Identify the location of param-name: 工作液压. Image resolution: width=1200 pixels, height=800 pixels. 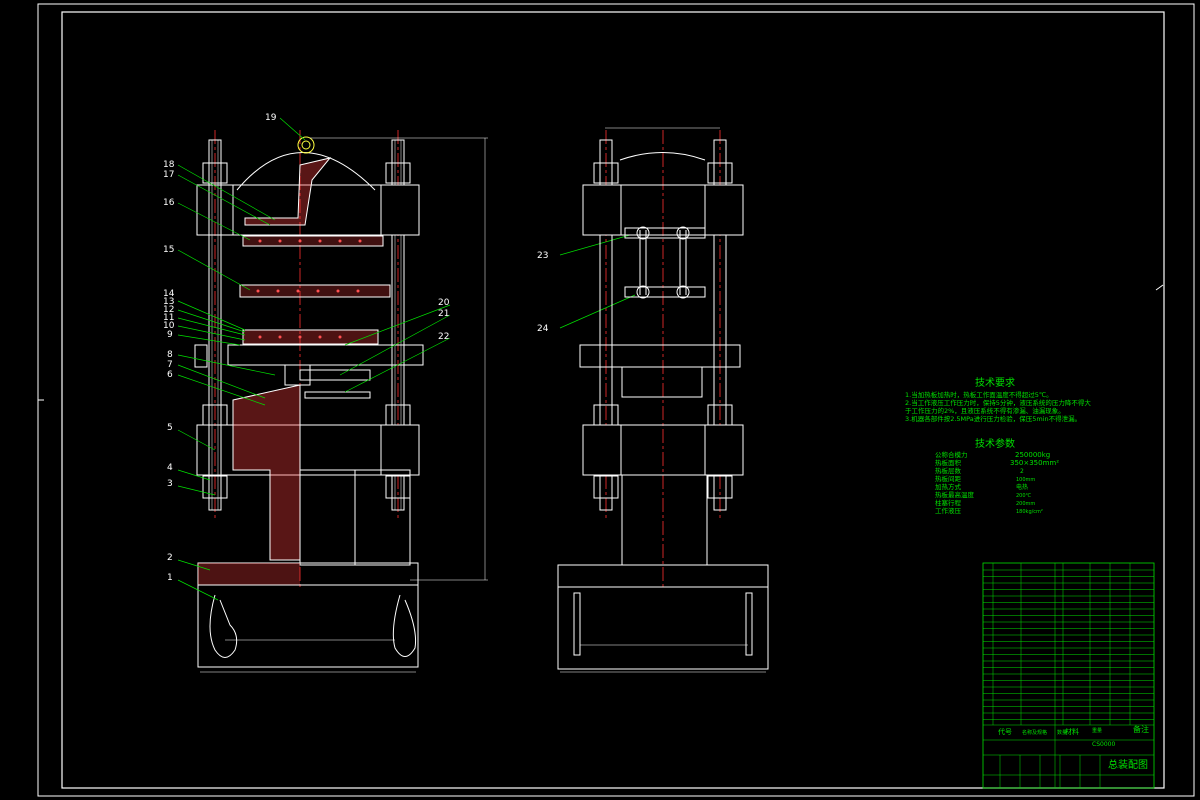
(948, 510).